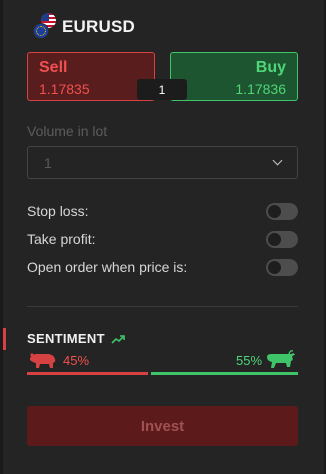 The width and height of the screenshot is (326, 474). I want to click on take-profit-toggle, so click(282, 239).